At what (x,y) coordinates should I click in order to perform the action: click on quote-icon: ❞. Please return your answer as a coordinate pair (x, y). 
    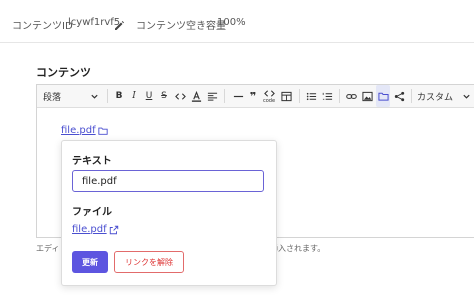
    Looking at the image, I should click on (253, 96).